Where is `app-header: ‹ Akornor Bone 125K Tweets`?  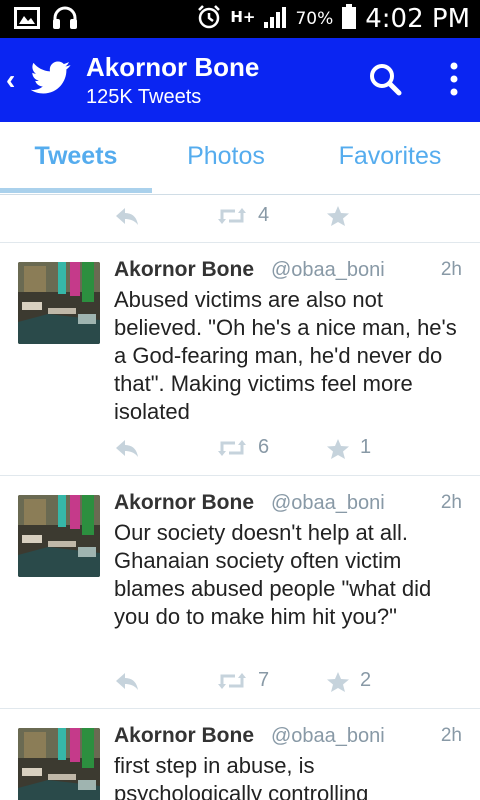 app-header: ‹ Akornor Bone 125K Tweets is located at coordinates (240, 80).